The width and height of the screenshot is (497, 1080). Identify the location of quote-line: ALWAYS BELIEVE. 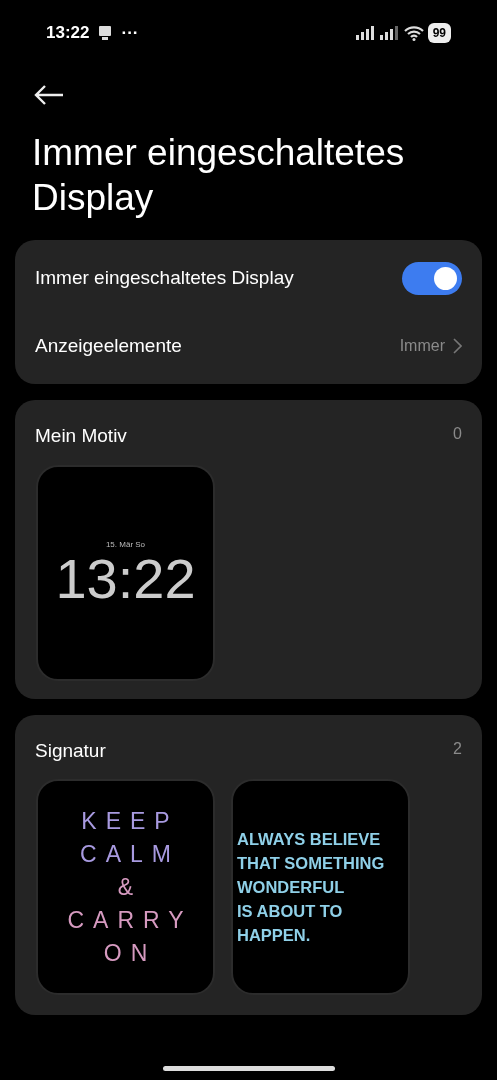
(309, 839).